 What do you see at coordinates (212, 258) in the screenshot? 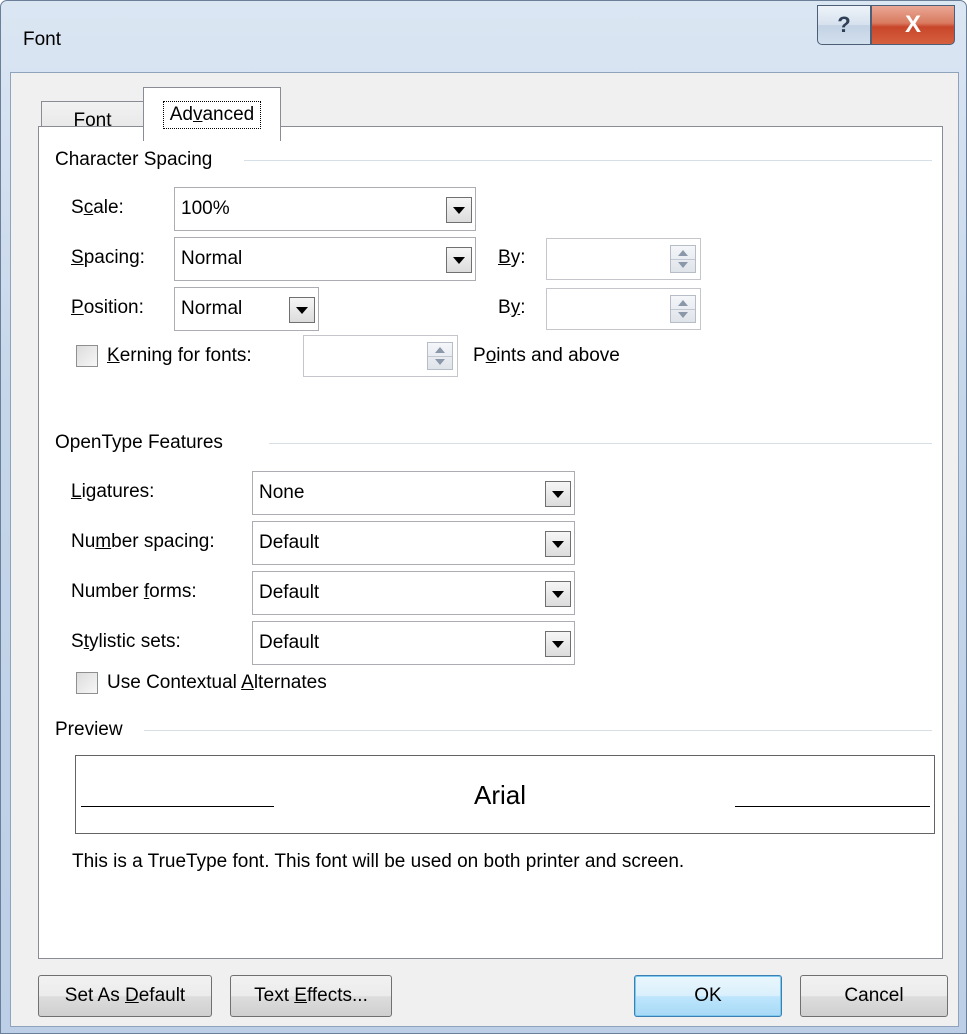
I see `spacing-value: Normal` at bounding box center [212, 258].